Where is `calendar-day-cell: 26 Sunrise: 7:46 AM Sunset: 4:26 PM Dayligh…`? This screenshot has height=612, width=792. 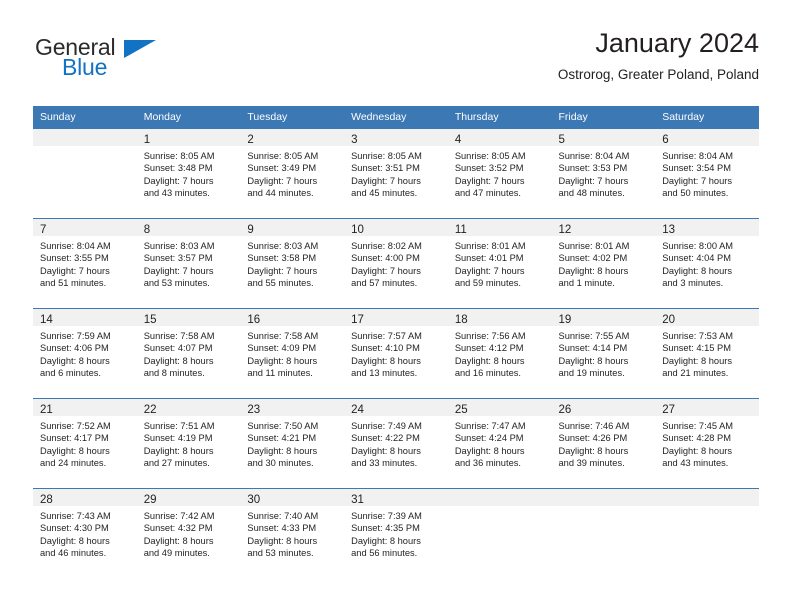
calendar-day-cell: 26 Sunrise: 7:46 AM Sunset: 4:26 PM Dayligh… is located at coordinates (603, 443).